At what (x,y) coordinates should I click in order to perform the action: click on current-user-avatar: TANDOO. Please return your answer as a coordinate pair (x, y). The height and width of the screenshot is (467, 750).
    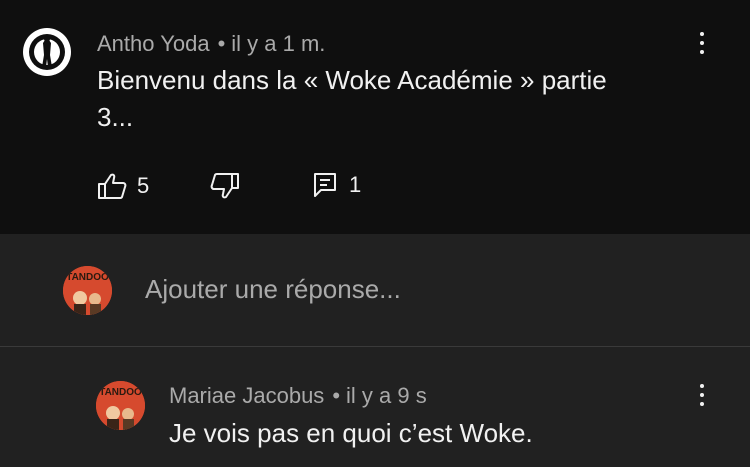
    Looking at the image, I should click on (87, 290).